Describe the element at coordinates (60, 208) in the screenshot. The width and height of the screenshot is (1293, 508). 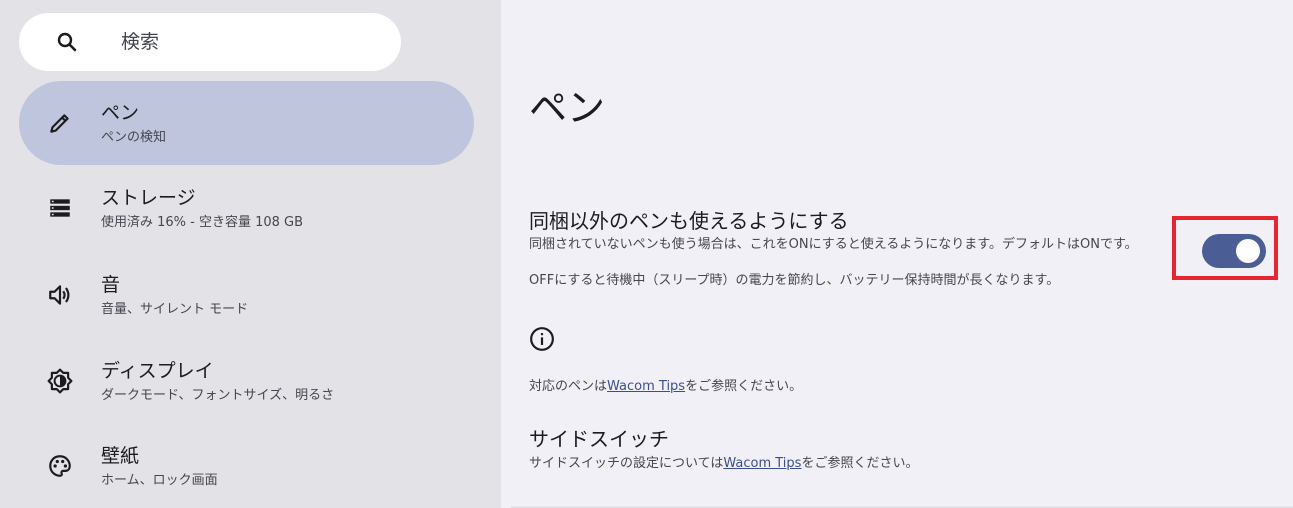
I see `storage-icon` at that location.